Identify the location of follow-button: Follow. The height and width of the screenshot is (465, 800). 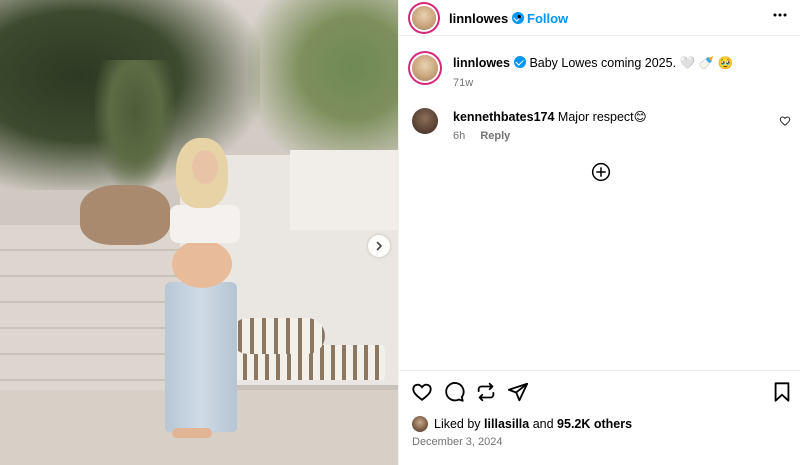
(547, 18).